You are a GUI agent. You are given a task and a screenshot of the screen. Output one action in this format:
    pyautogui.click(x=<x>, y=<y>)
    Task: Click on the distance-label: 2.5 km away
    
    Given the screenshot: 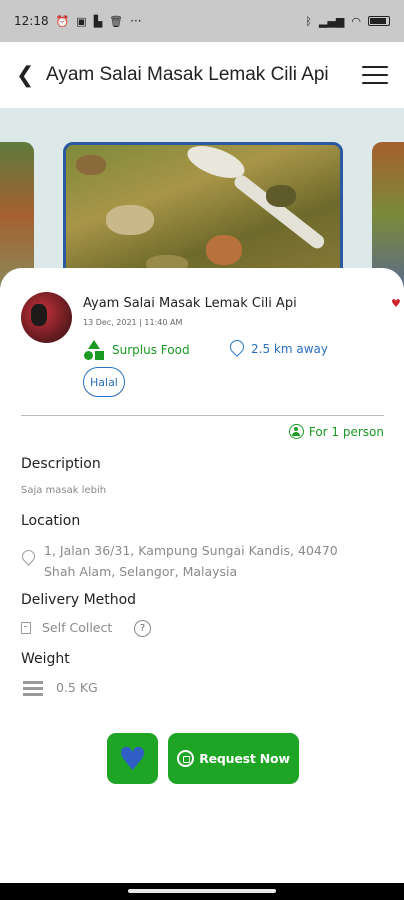 What is the action you would take?
    pyautogui.click(x=289, y=349)
    